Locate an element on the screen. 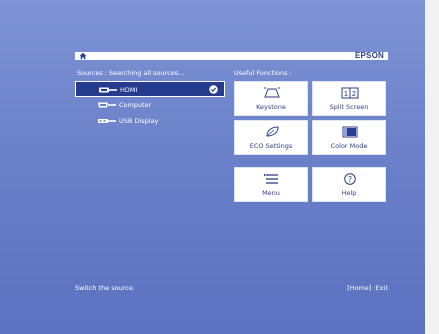  func-label: Help is located at coordinates (349, 193).